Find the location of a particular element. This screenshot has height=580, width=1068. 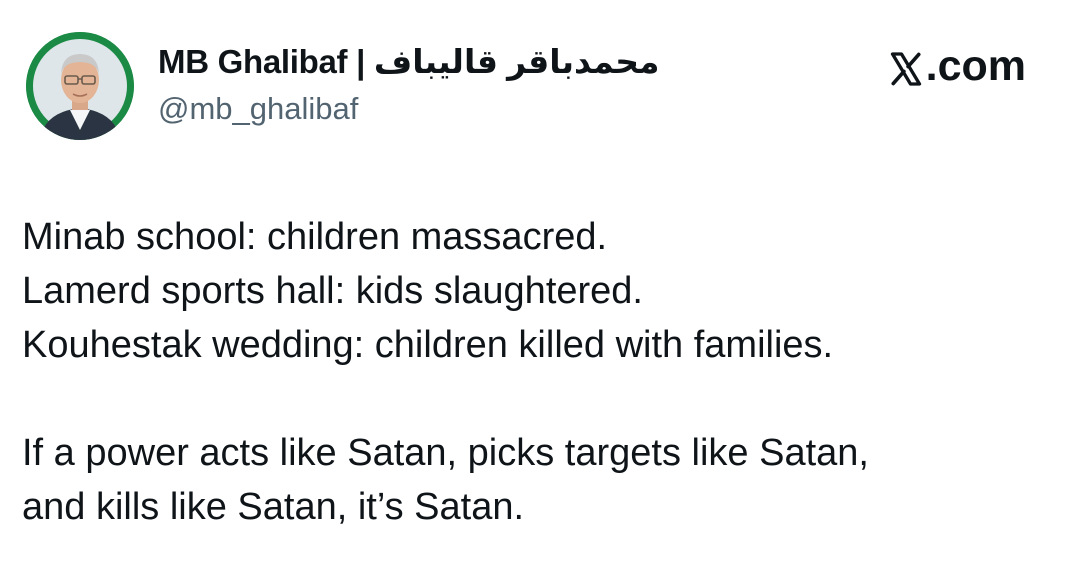

author-display-name: MB Ghalibaf | محمدباقر قالیباف is located at coordinates (409, 61).